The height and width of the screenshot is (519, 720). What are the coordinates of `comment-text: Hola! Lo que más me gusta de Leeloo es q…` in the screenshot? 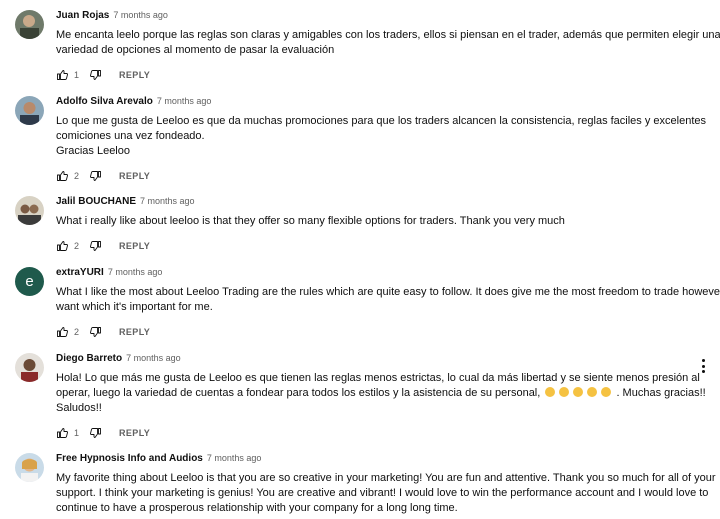 It's located at (381, 393).